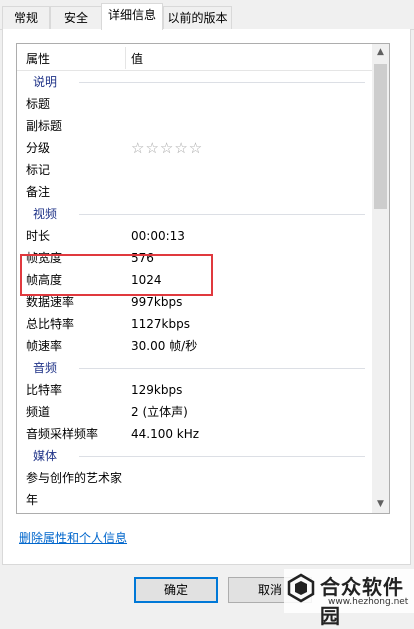 The height and width of the screenshot is (629, 414). What do you see at coordinates (74, 478) in the screenshot?
I see `property-name: 参与创作的艺术家` at bounding box center [74, 478].